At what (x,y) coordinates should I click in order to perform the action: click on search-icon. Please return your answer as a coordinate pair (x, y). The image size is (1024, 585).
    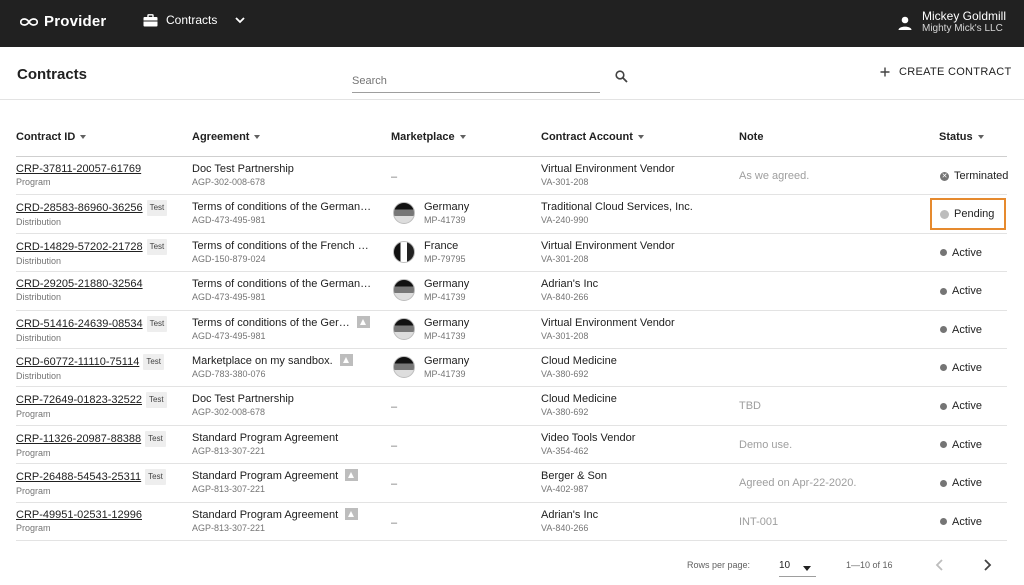
    Looking at the image, I should click on (621, 76).